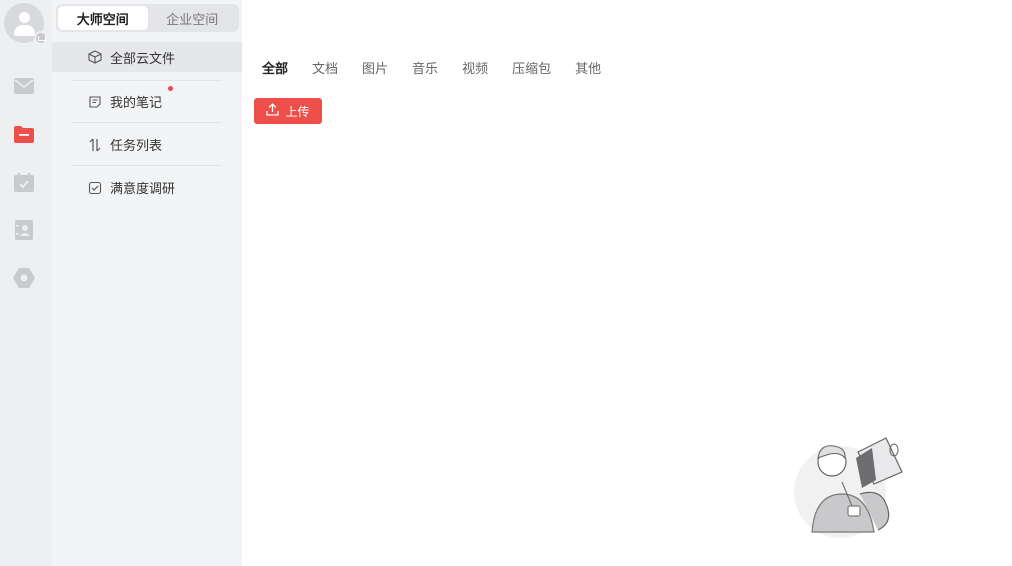 This screenshot has height=566, width=1012. I want to click on icon-rail, so click(26, 283).